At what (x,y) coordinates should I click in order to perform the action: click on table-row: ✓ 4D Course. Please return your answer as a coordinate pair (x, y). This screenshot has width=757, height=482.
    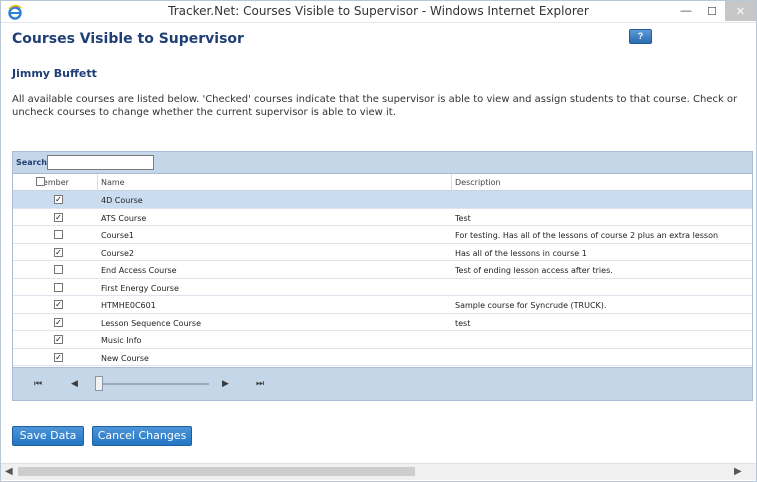
    Looking at the image, I should click on (382, 200).